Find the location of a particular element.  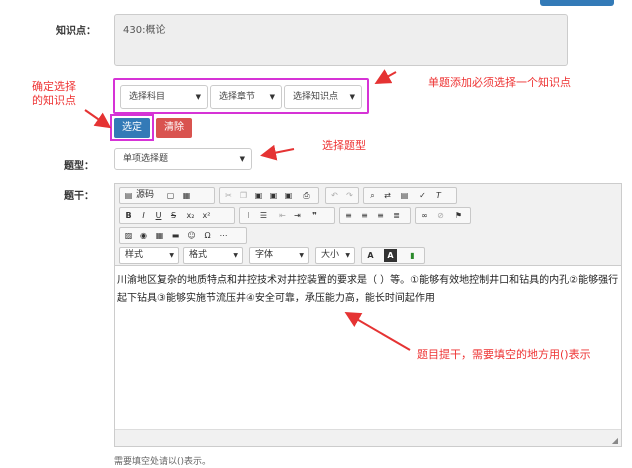

arrow-to-confirm is located at coordinates (98, 119).